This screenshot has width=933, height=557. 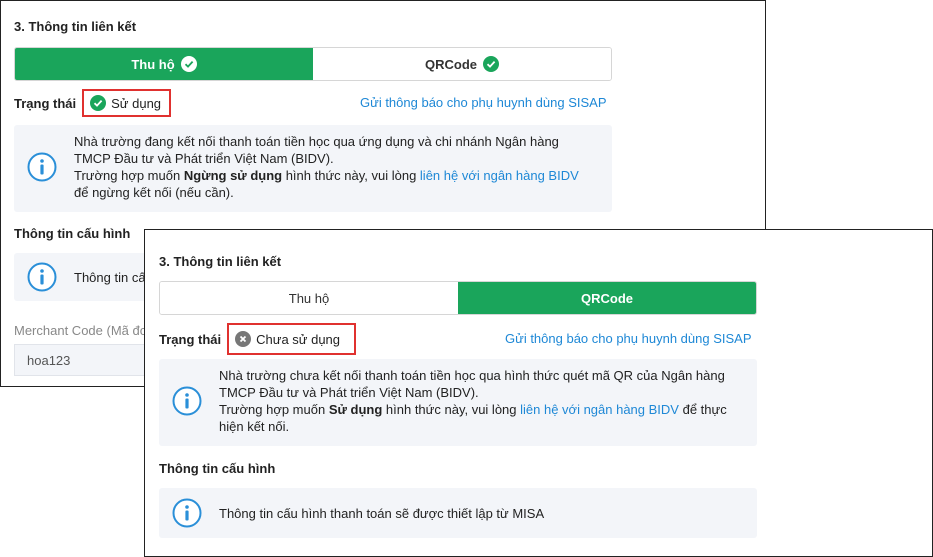 I want to click on config-info-text: Thông tin cấ, so click(x=110, y=277).